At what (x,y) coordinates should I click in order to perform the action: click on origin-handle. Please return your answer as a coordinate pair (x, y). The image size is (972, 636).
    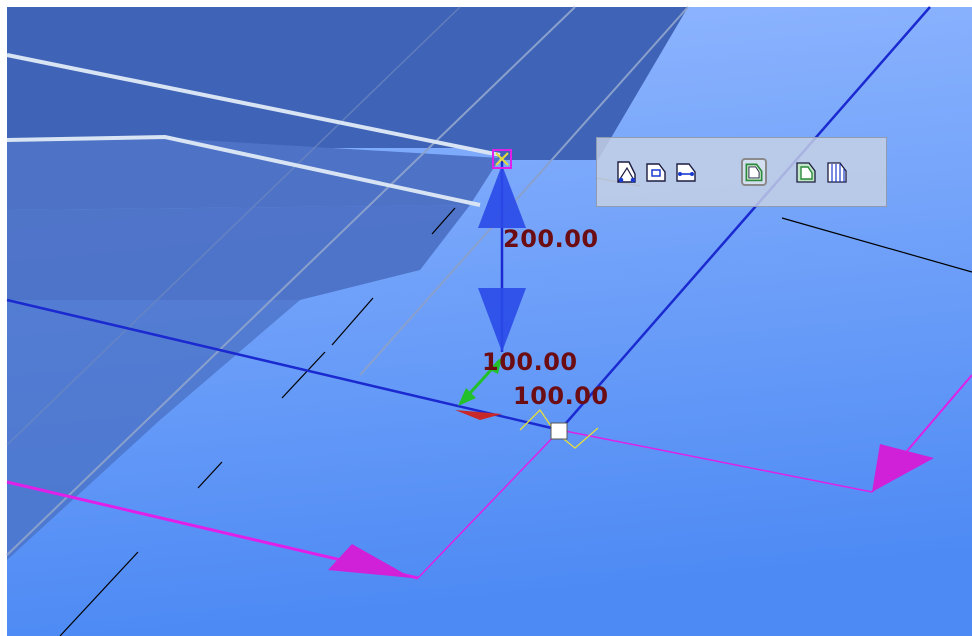
    Looking at the image, I should click on (559, 431).